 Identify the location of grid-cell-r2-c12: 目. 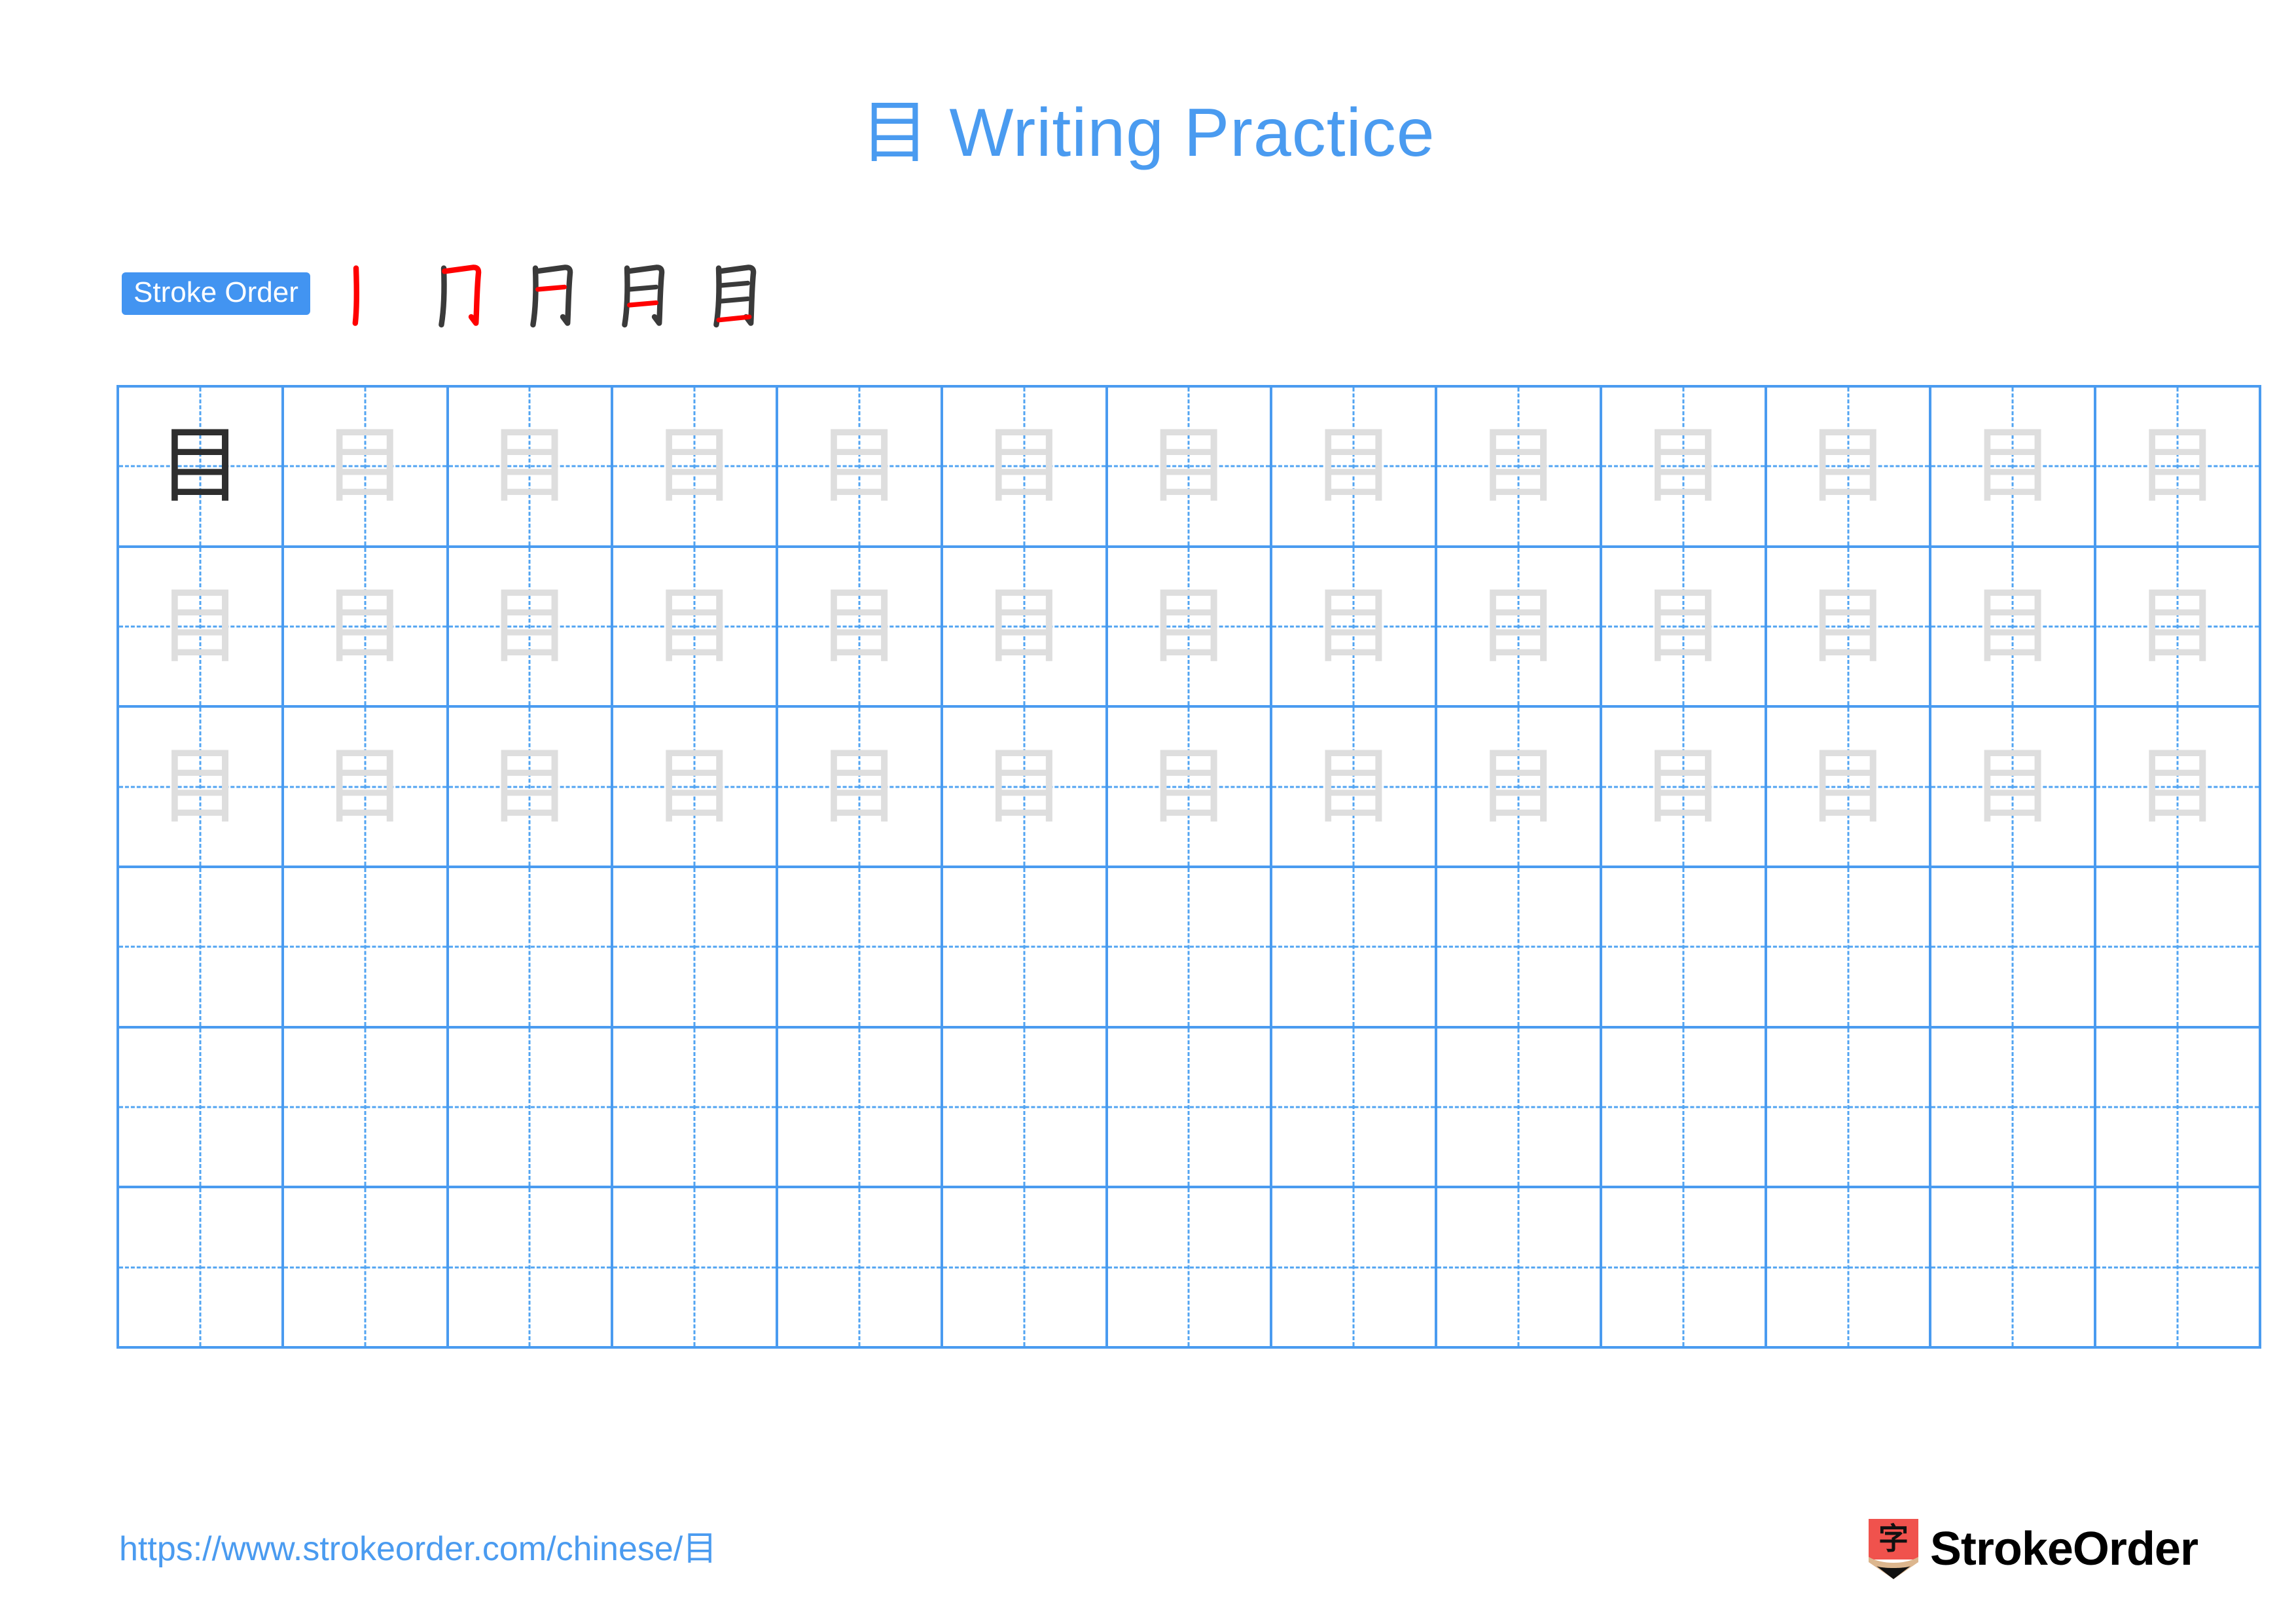
(2014, 627).